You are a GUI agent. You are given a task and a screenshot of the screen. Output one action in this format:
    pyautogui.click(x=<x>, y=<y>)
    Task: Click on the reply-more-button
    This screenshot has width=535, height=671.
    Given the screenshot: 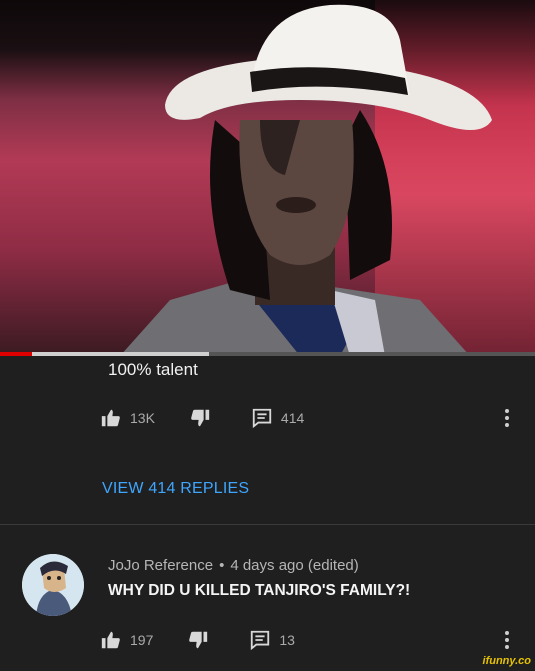 What is the action you would take?
    pyautogui.click(x=507, y=640)
    